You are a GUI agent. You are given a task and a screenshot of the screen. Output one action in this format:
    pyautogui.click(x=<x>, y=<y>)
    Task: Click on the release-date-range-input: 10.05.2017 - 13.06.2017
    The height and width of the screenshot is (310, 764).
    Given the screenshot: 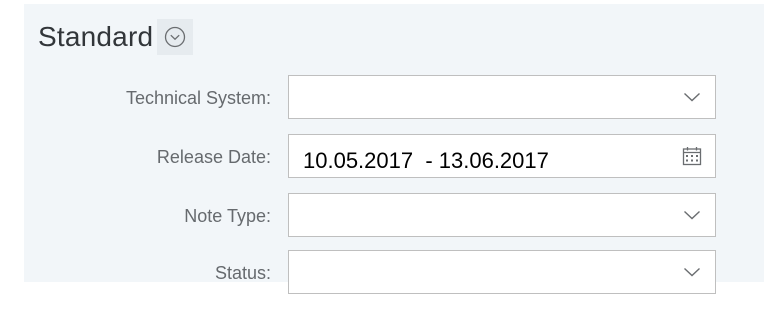 What is the action you would take?
    pyautogui.click(x=502, y=156)
    